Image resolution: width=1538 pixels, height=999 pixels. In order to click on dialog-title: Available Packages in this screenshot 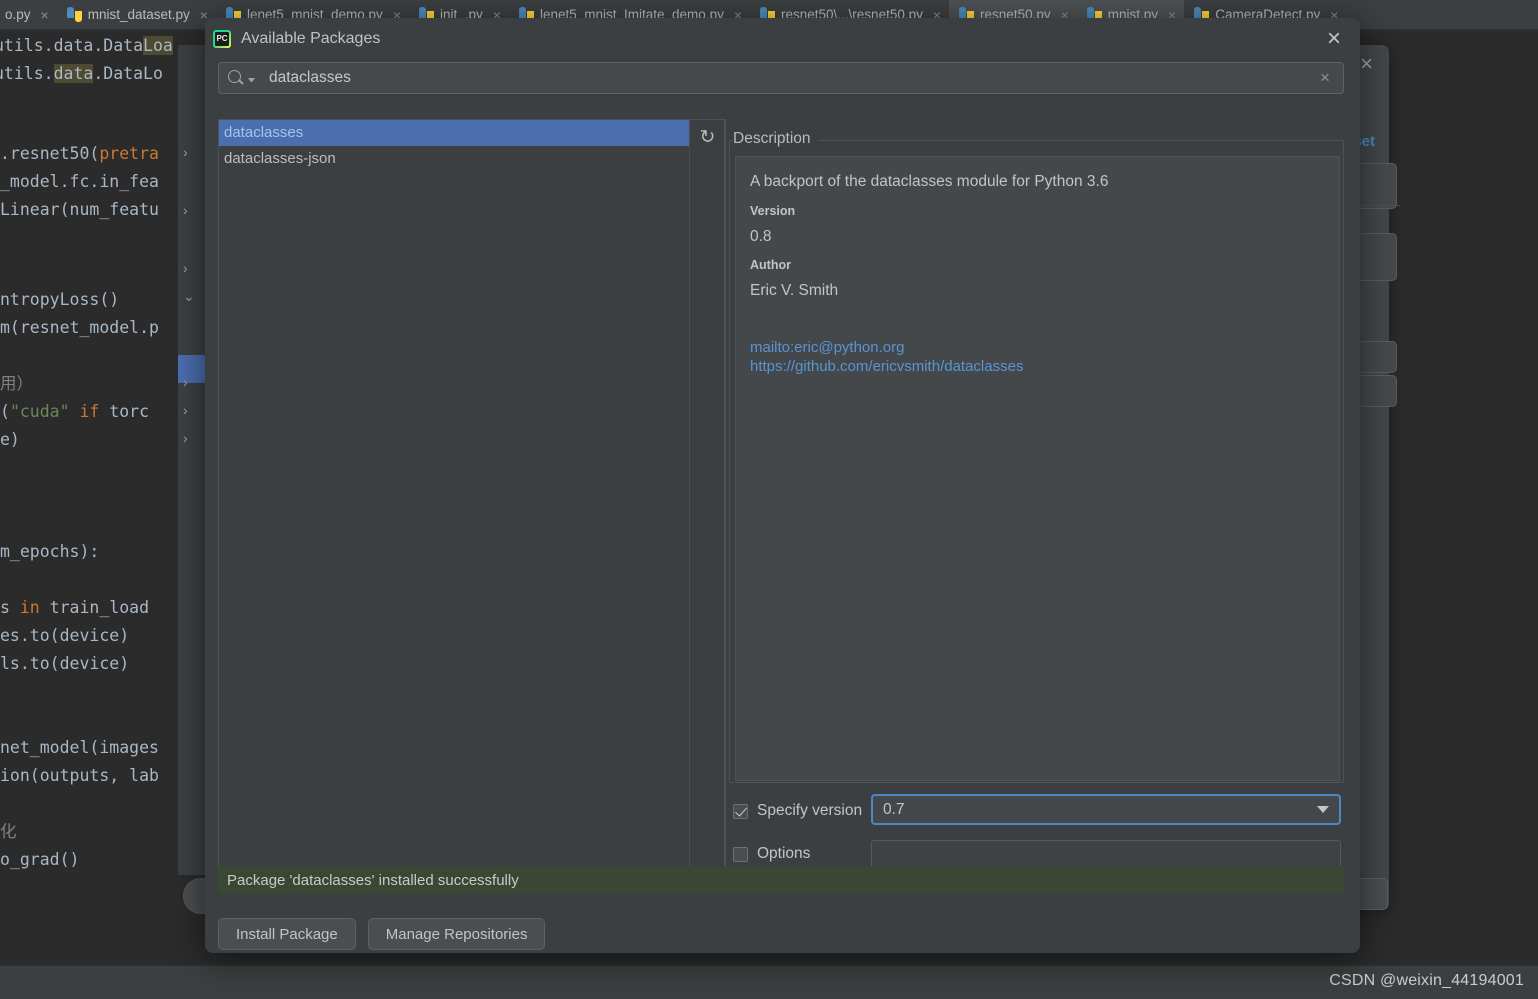, I will do `click(311, 38)`.